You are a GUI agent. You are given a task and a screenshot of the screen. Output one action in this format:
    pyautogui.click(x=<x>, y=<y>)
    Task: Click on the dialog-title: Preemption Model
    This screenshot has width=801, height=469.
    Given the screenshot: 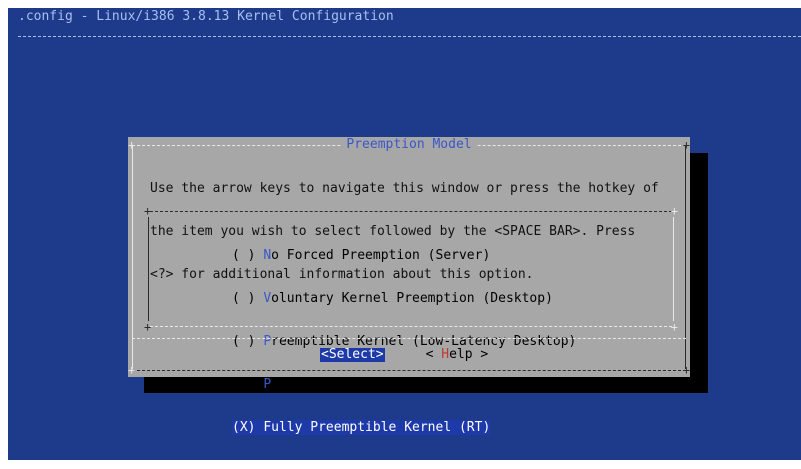 What is the action you would take?
    pyautogui.click(x=409, y=145)
    